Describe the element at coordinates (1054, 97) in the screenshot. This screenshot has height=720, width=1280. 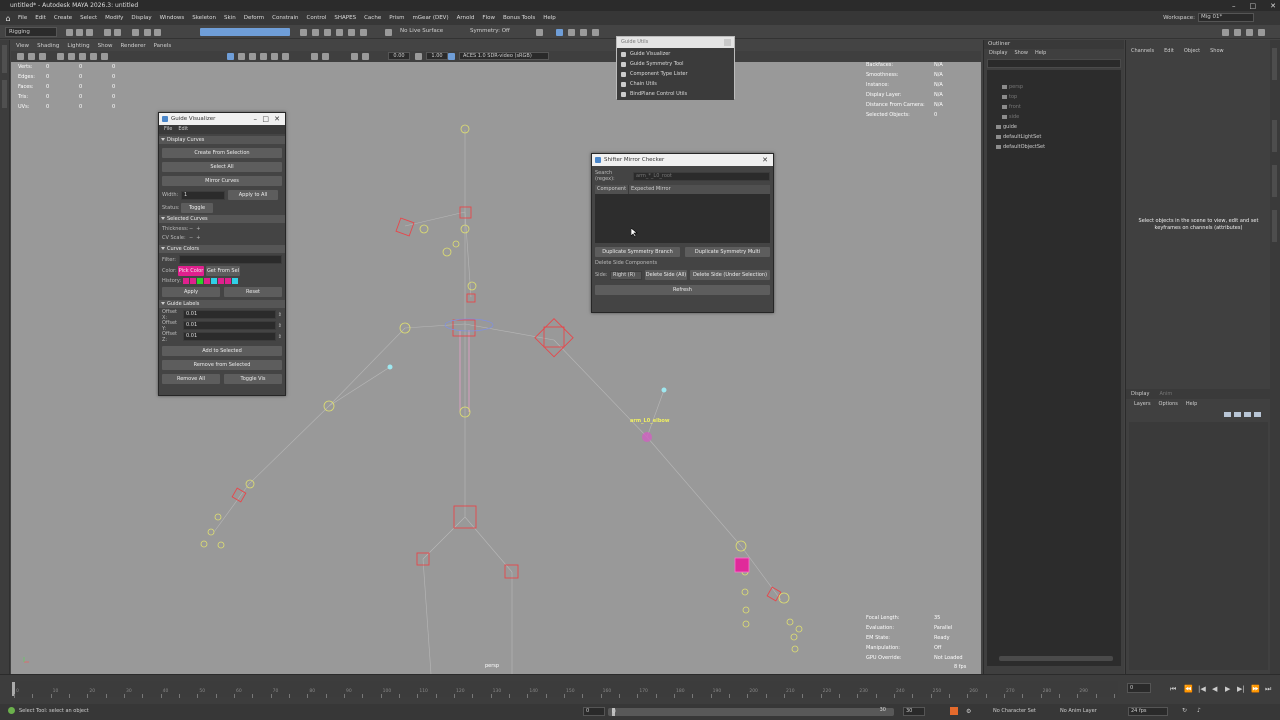
I see `outliner-item: top` at that location.